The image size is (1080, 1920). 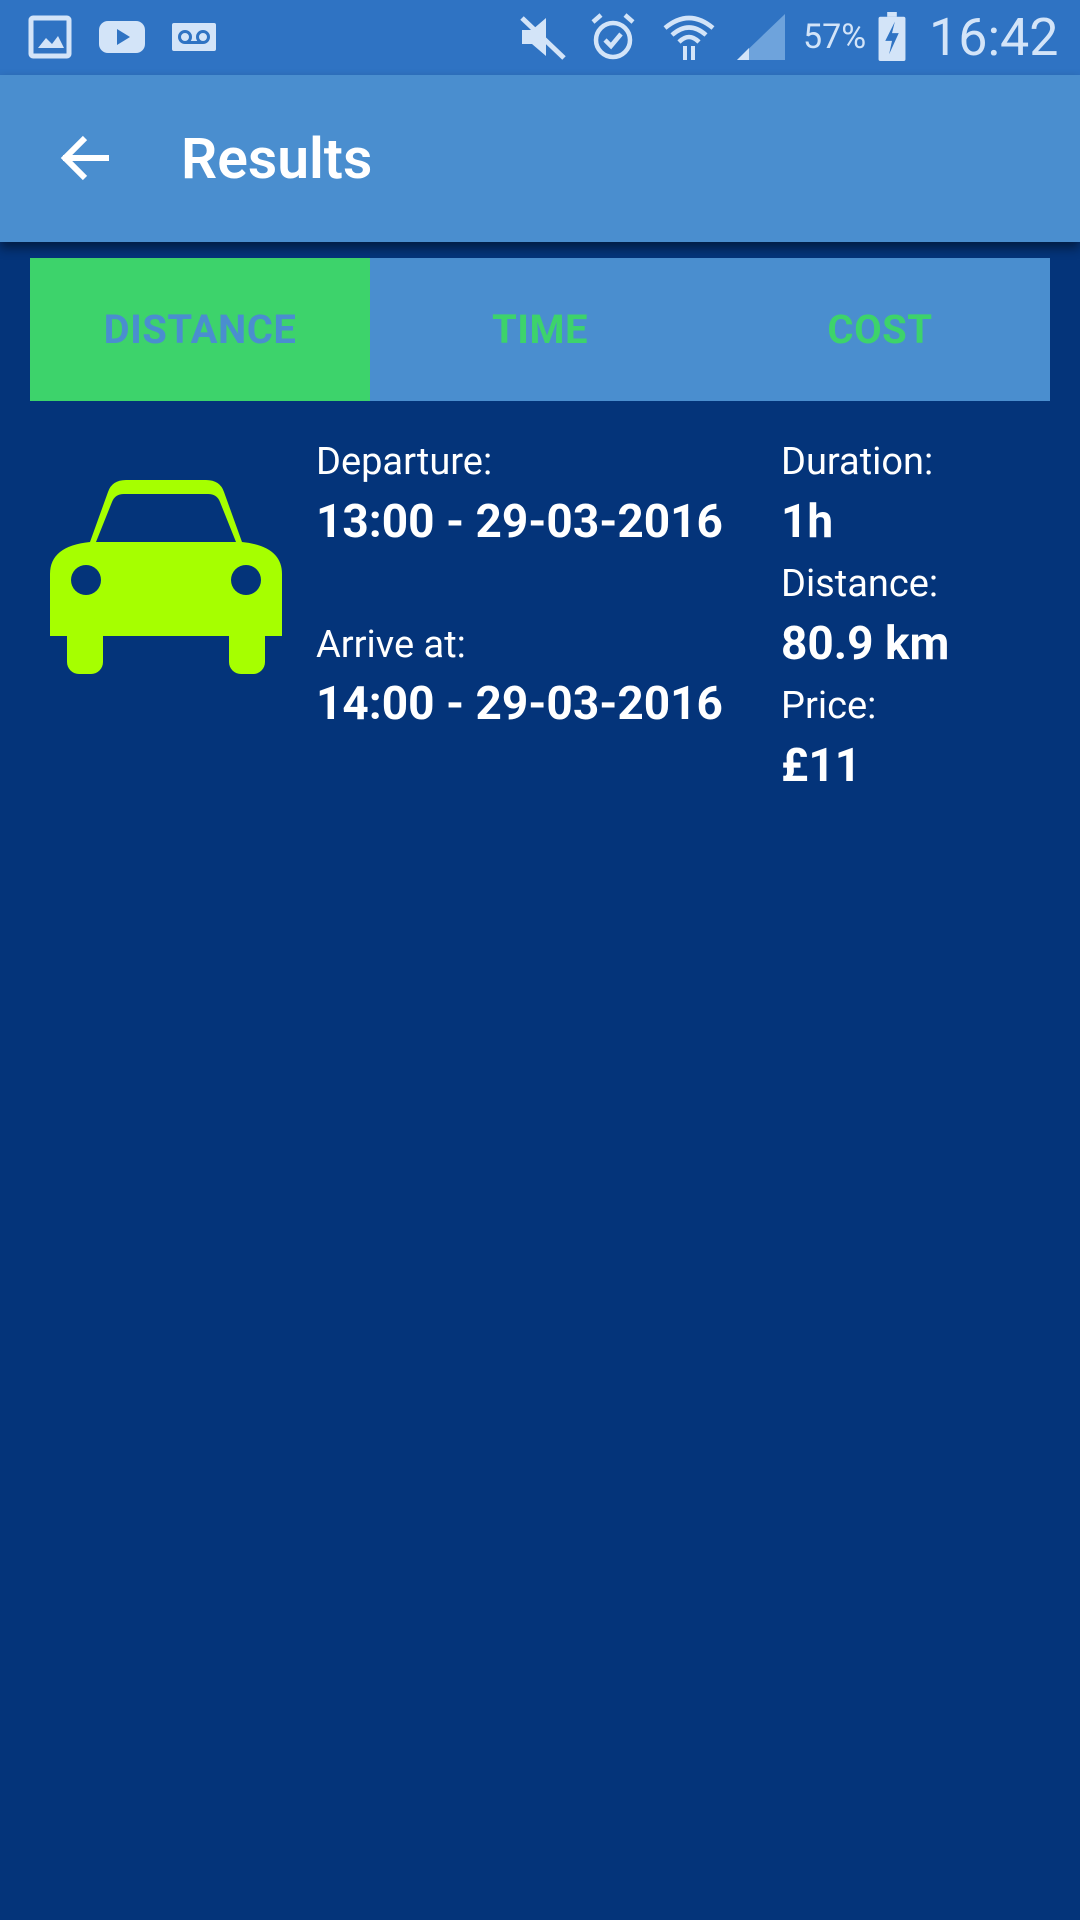 I want to click on back-button, so click(x=85, y=158).